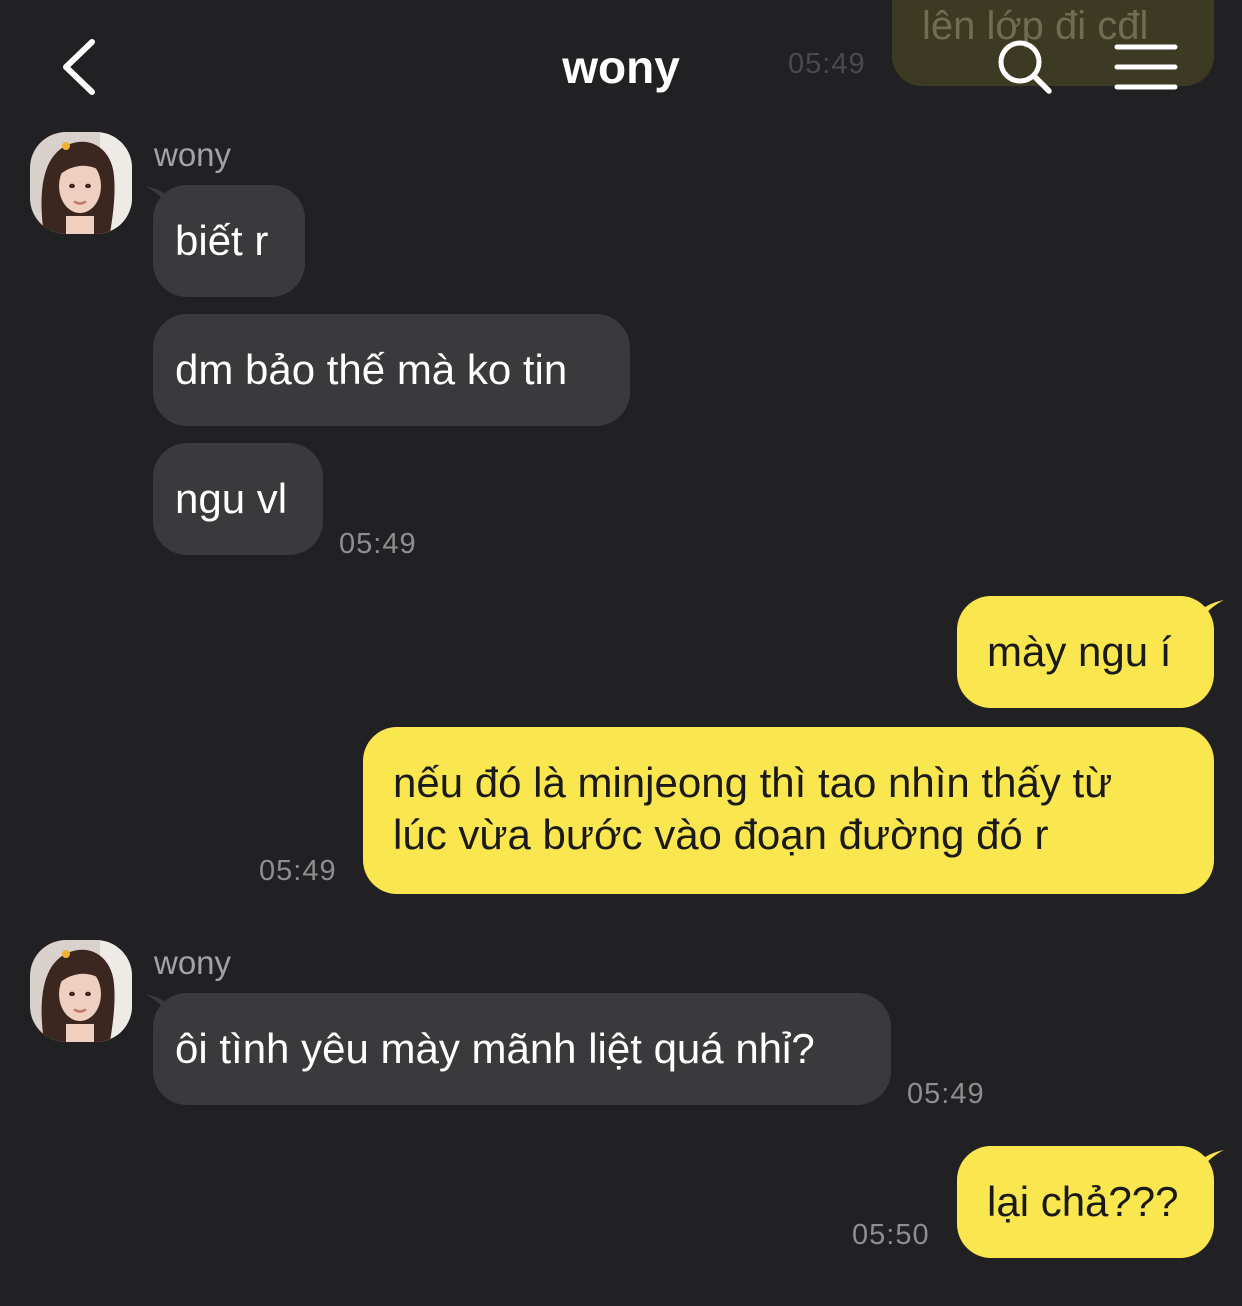 This screenshot has height=1306, width=1242. I want to click on message-bubble: dm bảo thế mà ko tin, so click(391, 370).